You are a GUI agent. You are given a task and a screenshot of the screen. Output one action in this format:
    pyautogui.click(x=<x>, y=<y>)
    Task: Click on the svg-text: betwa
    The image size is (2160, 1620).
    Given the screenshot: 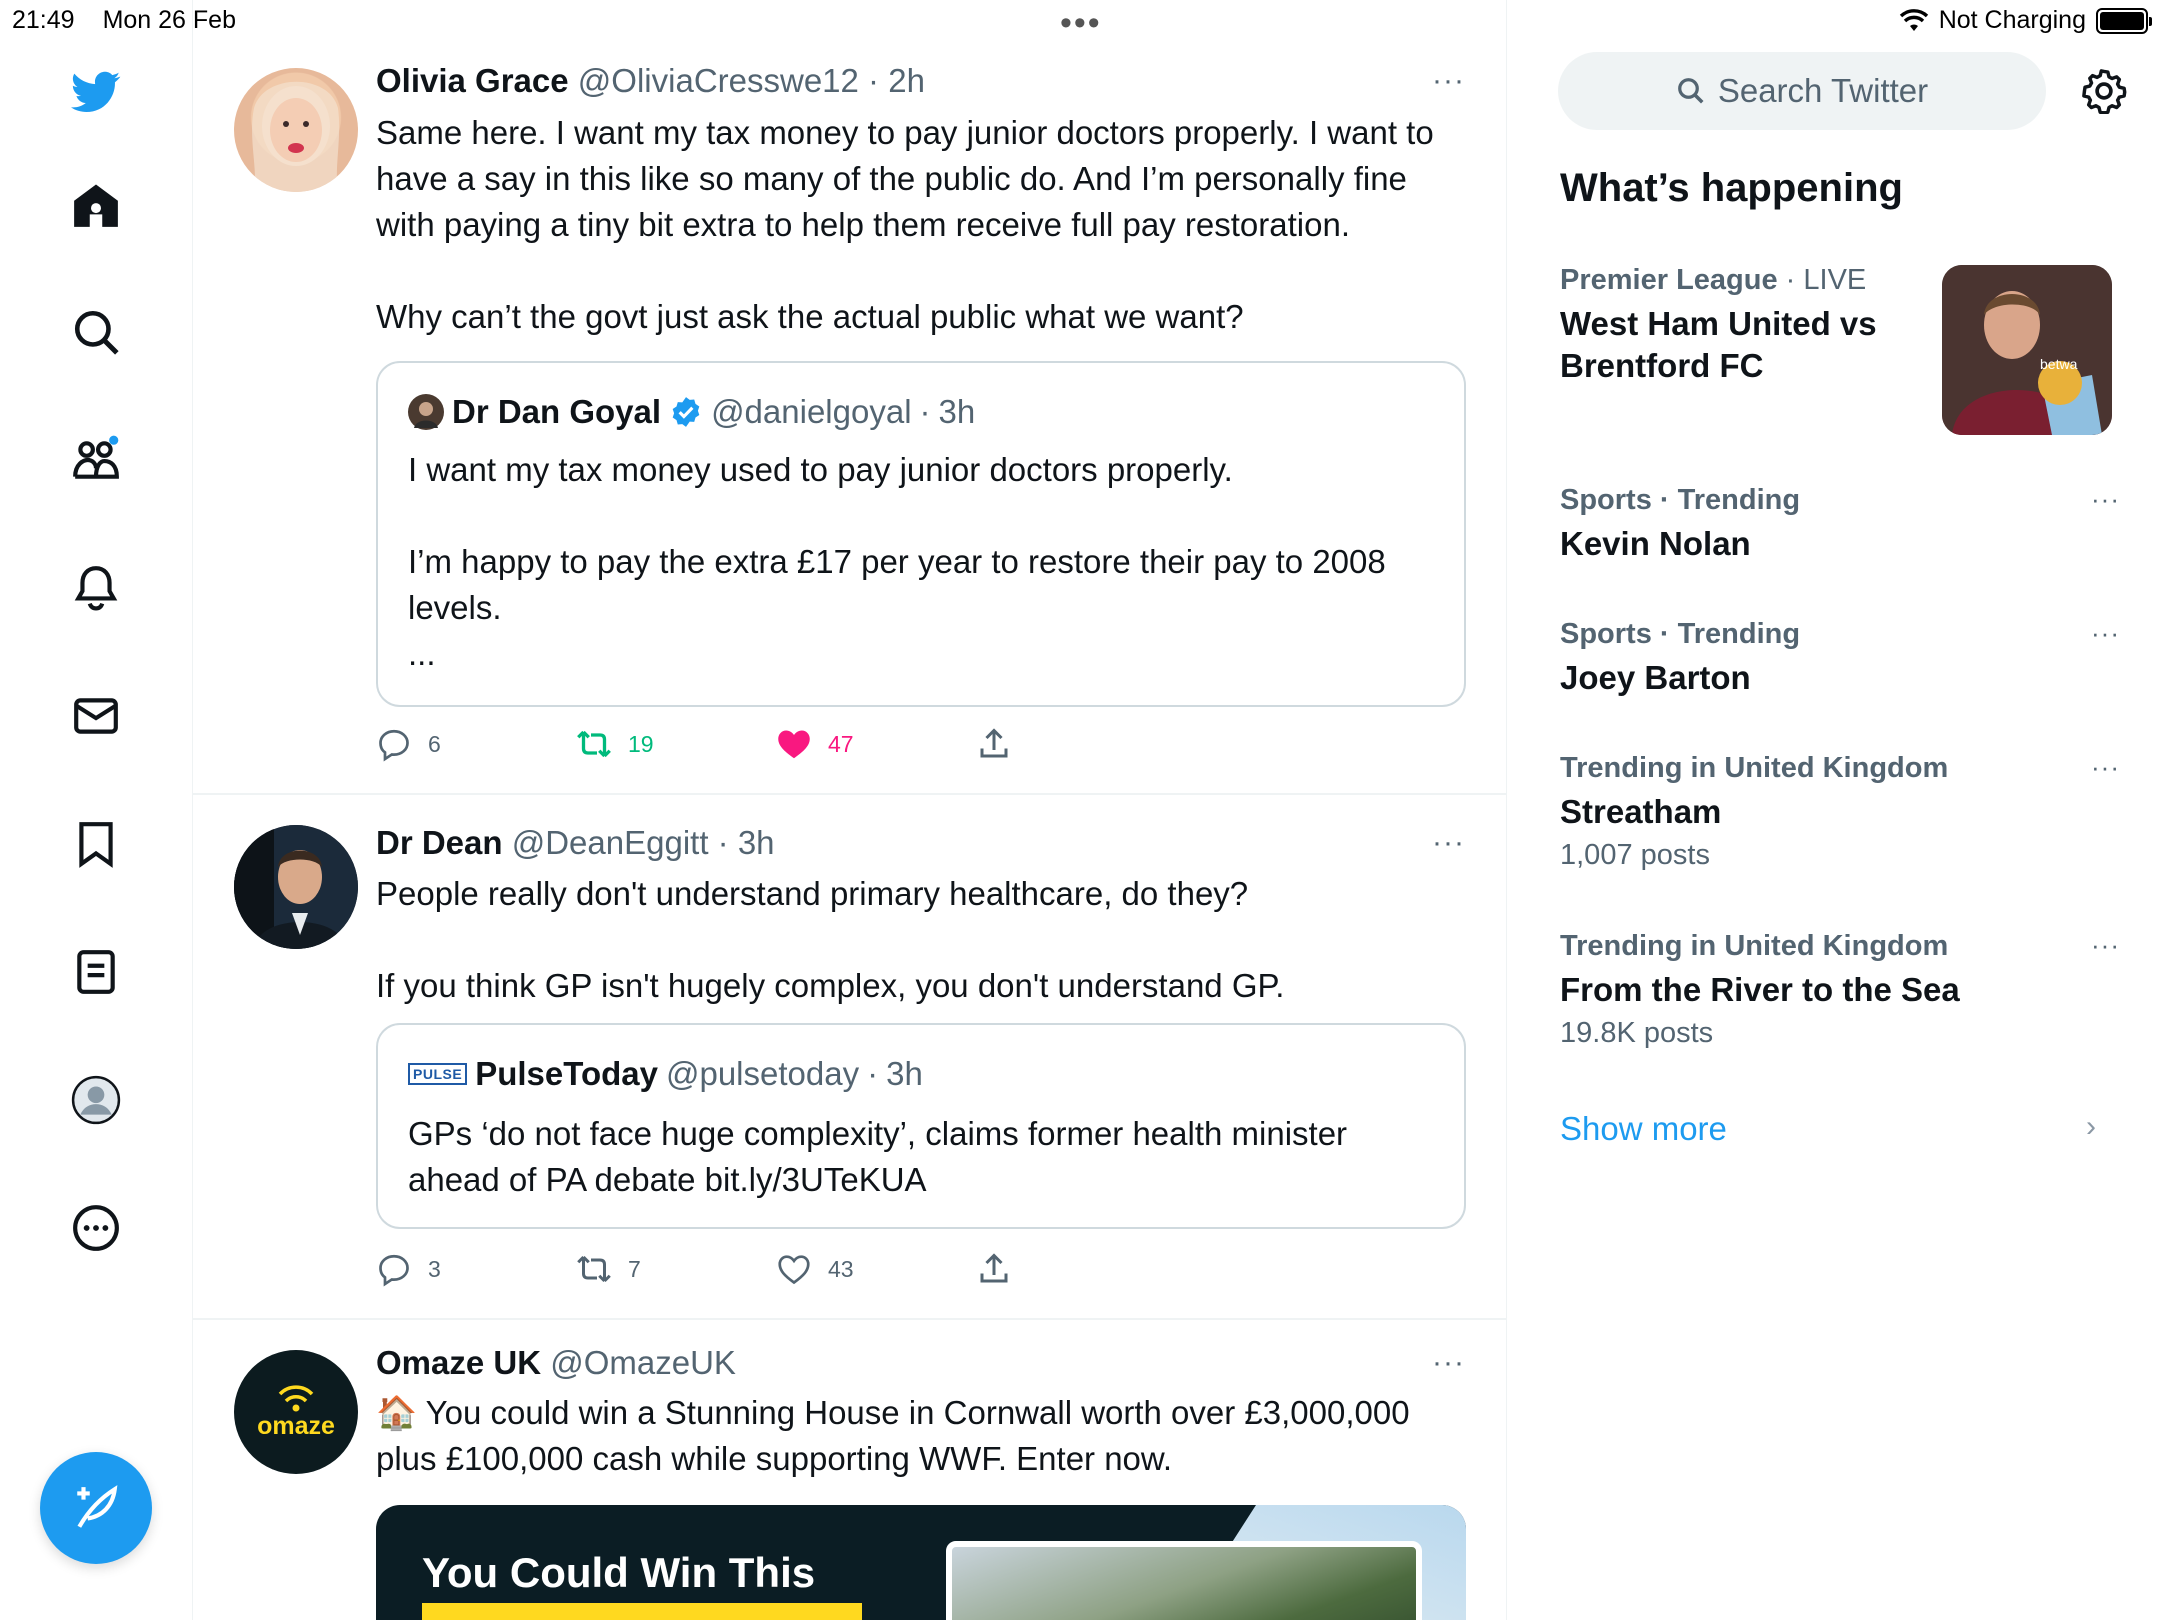 What is the action you would take?
    pyautogui.click(x=2059, y=364)
    